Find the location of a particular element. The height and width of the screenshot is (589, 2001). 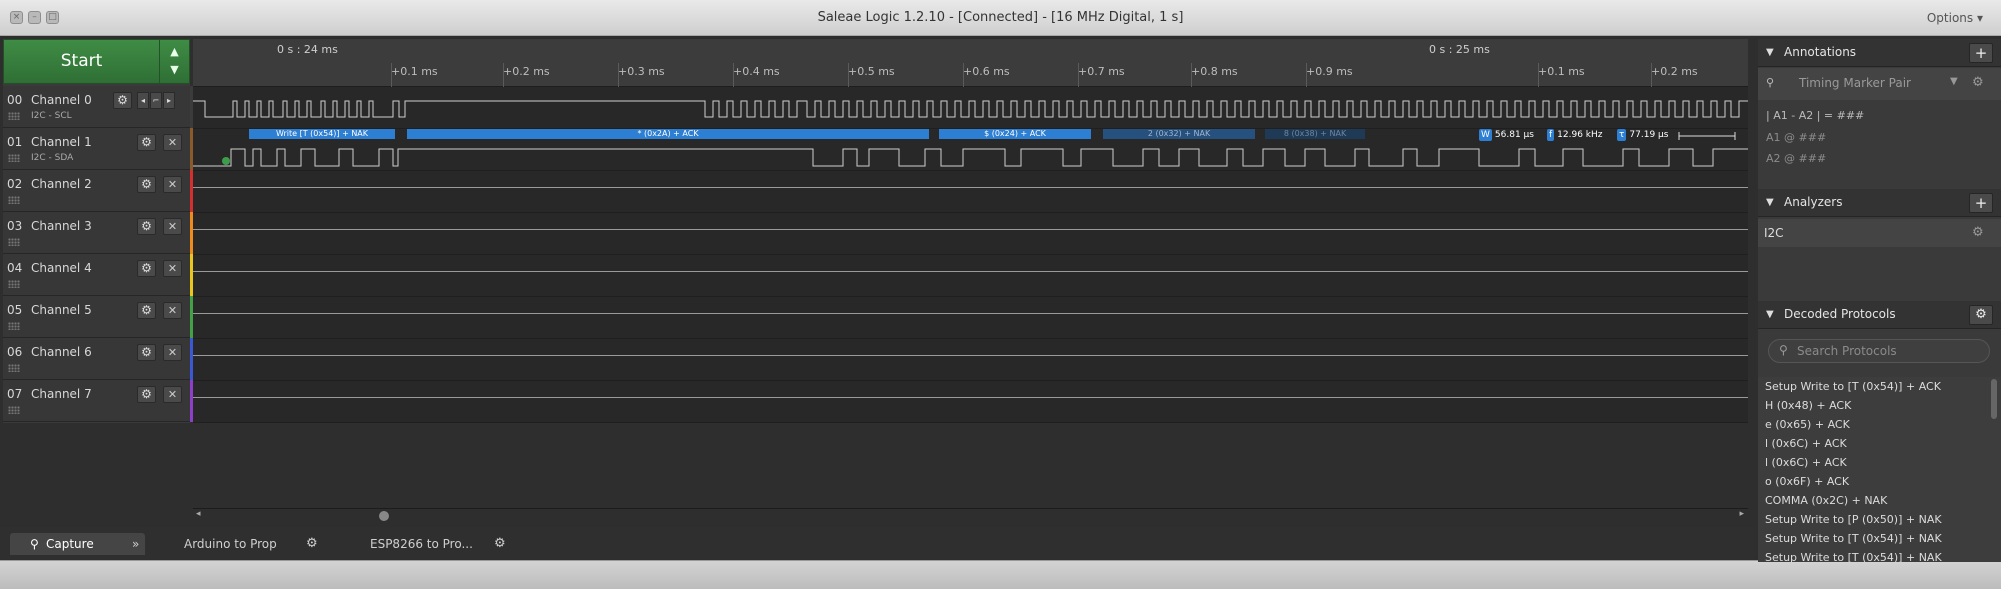

channel-name: Channel 5 is located at coordinates (61, 310).